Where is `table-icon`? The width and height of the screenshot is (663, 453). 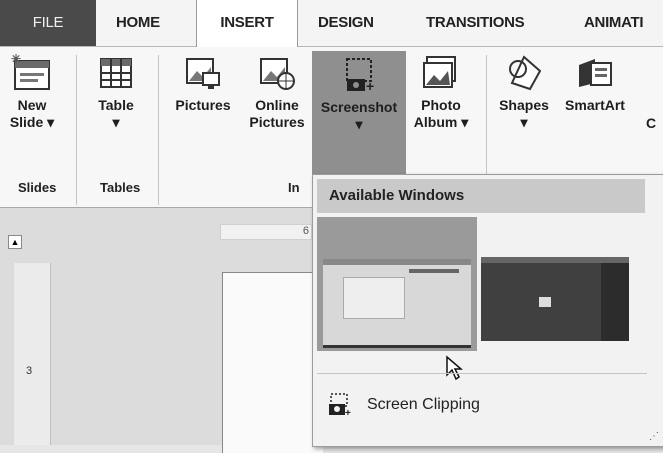
table-icon is located at coordinates (116, 73).